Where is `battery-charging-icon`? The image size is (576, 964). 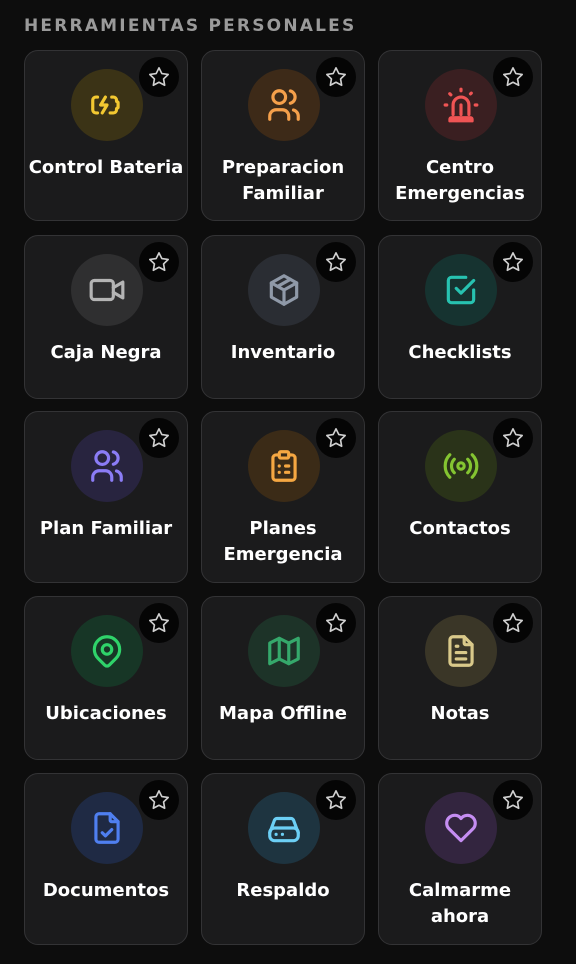
battery-charging-icon is located at coordinates (105, 105).